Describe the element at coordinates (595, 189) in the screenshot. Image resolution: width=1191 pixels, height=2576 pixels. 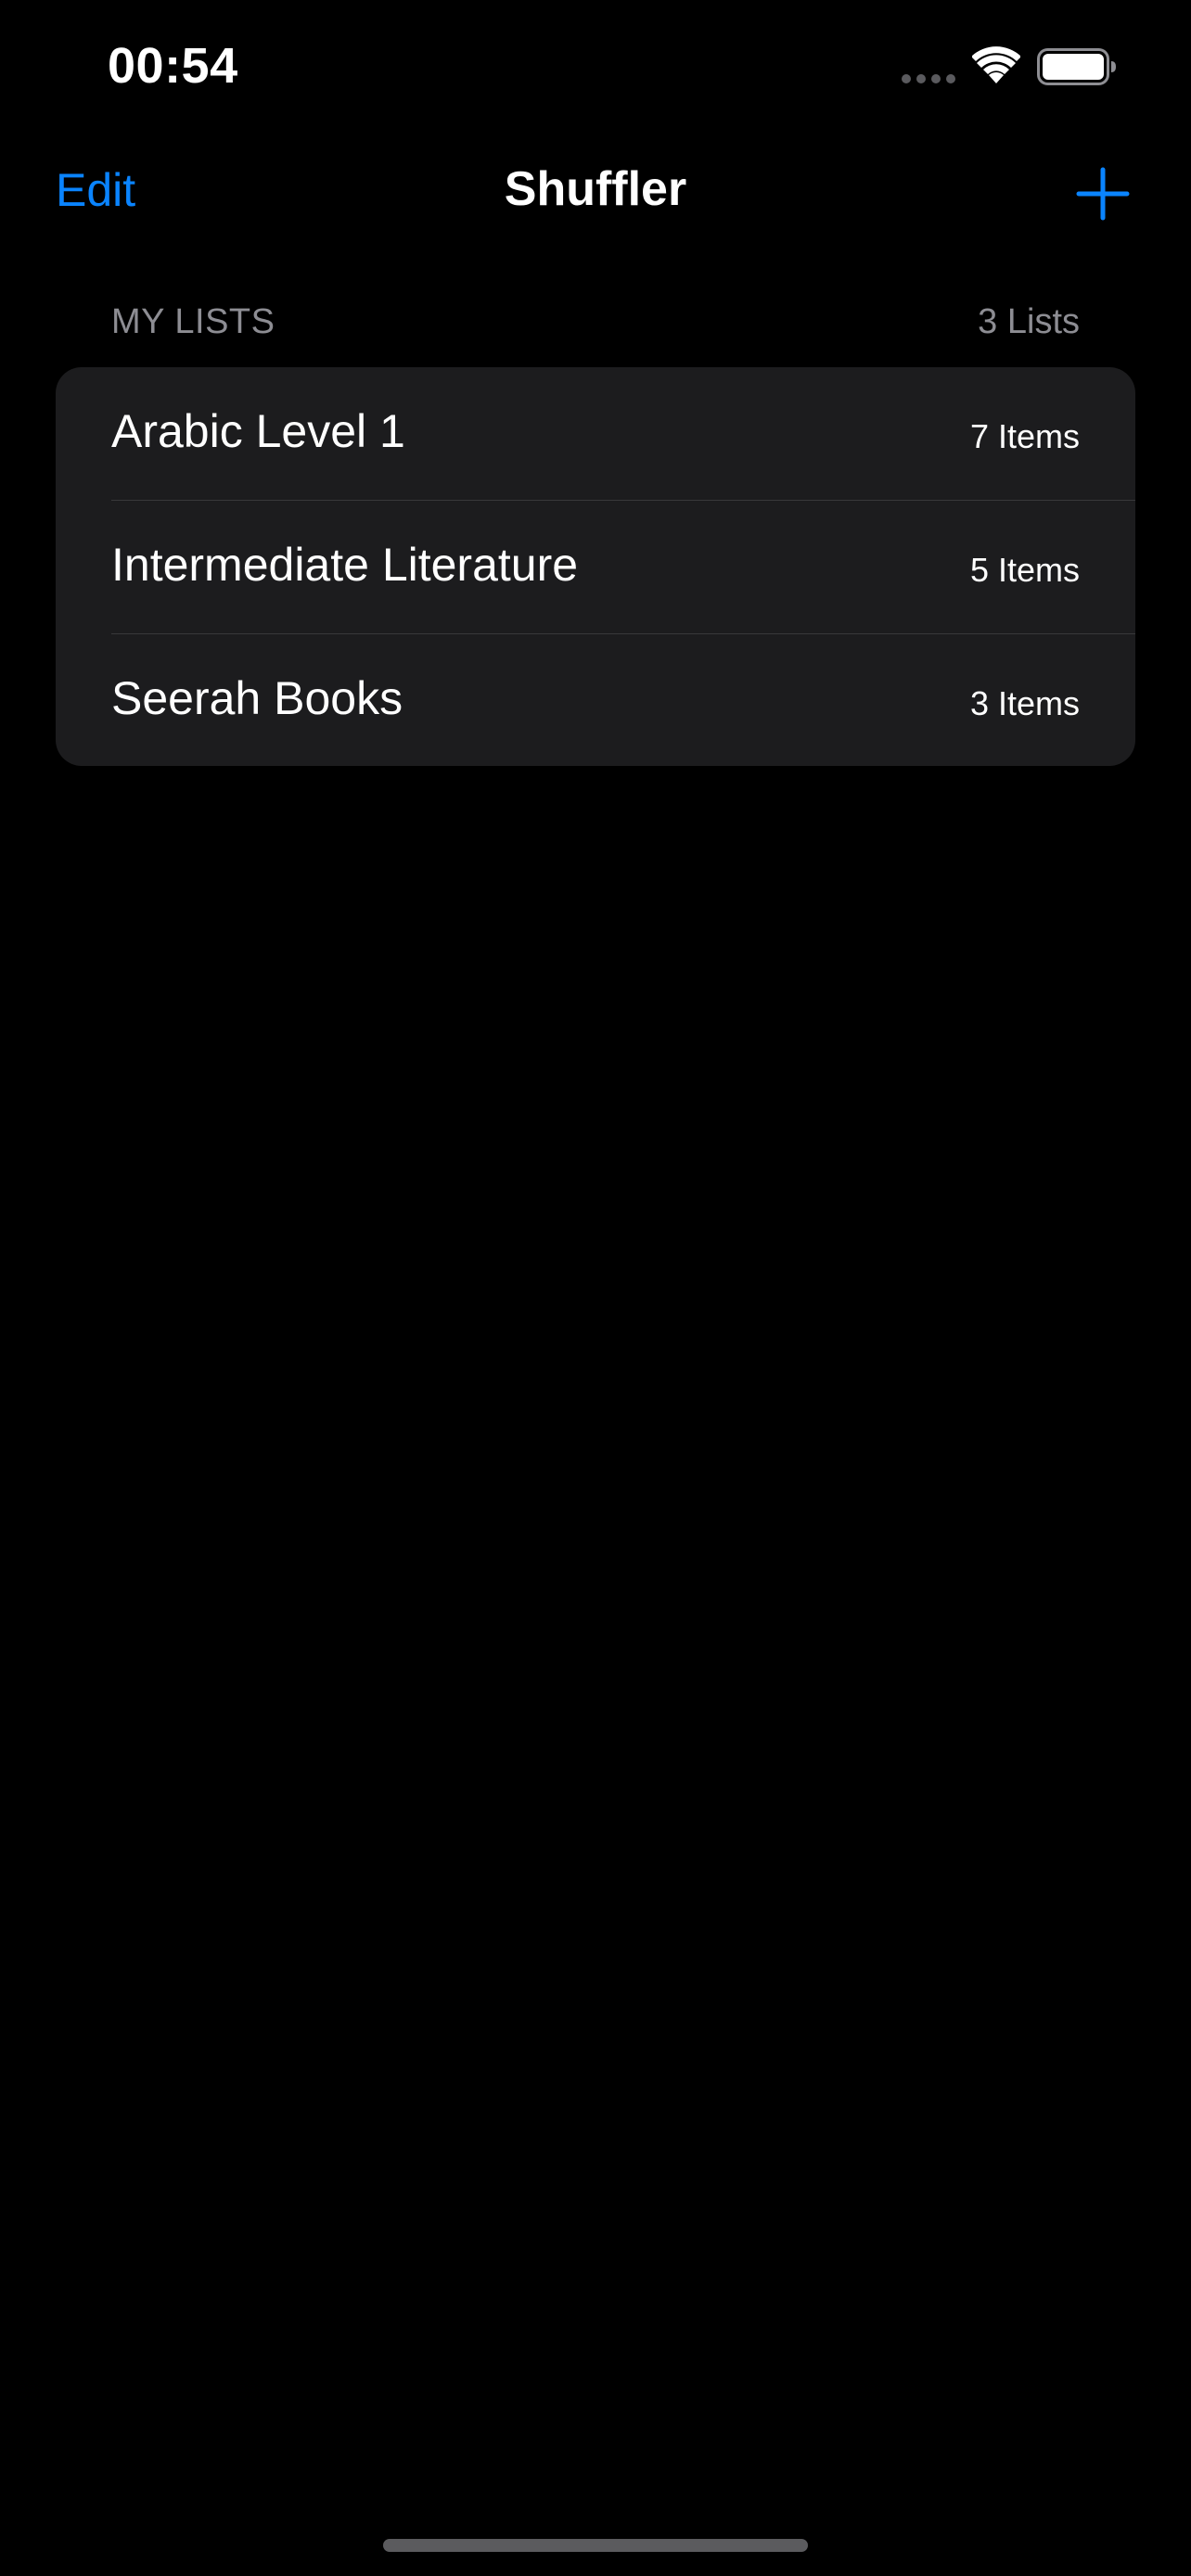
I see `page-title: Shuffler` at that location.